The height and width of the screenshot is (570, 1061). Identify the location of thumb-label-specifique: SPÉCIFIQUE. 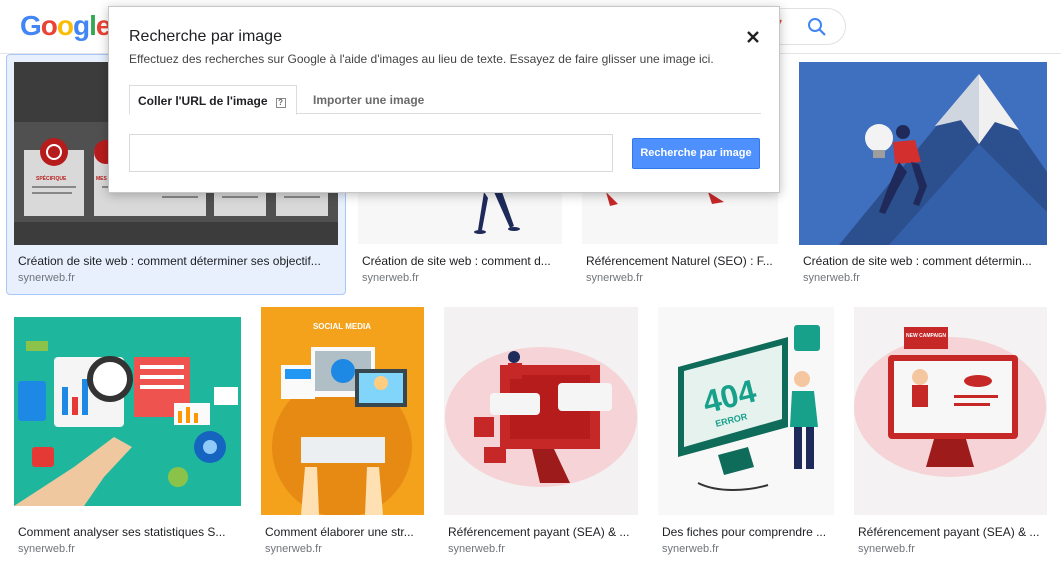
(51, 178).